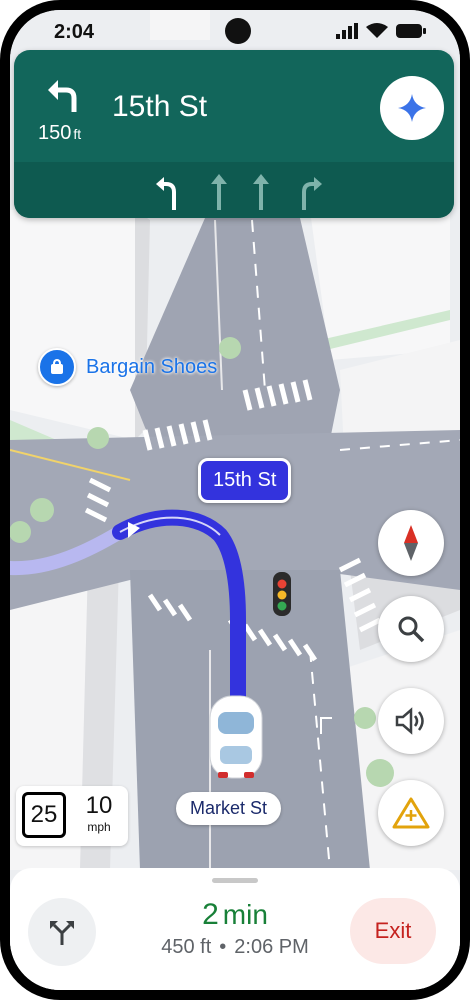  I want to click on poi-bargain-shoes: Bargain Shoes, so click(127, 367).